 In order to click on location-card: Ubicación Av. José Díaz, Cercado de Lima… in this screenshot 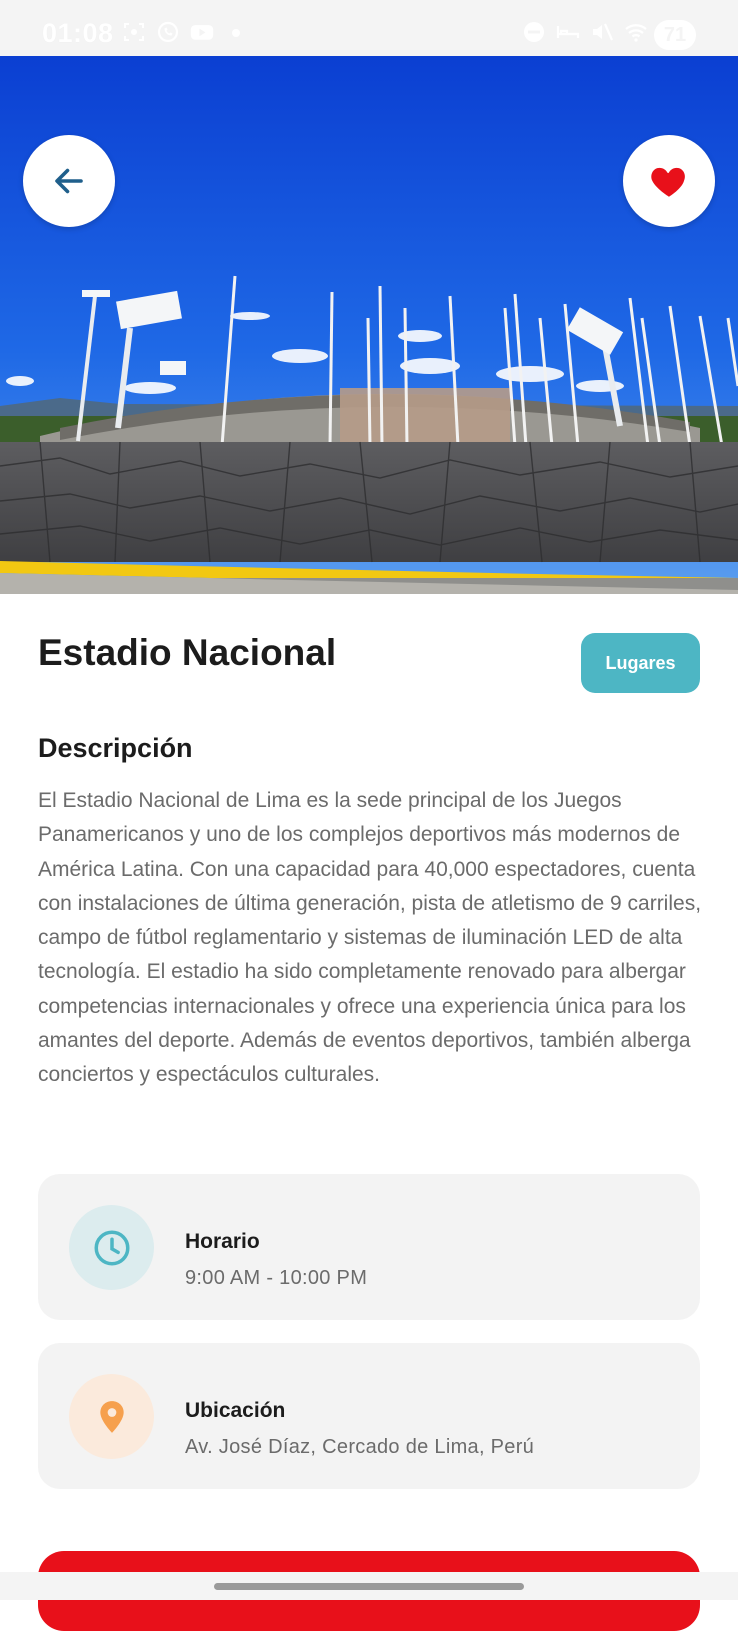, I will do `click(369, 1416)`.